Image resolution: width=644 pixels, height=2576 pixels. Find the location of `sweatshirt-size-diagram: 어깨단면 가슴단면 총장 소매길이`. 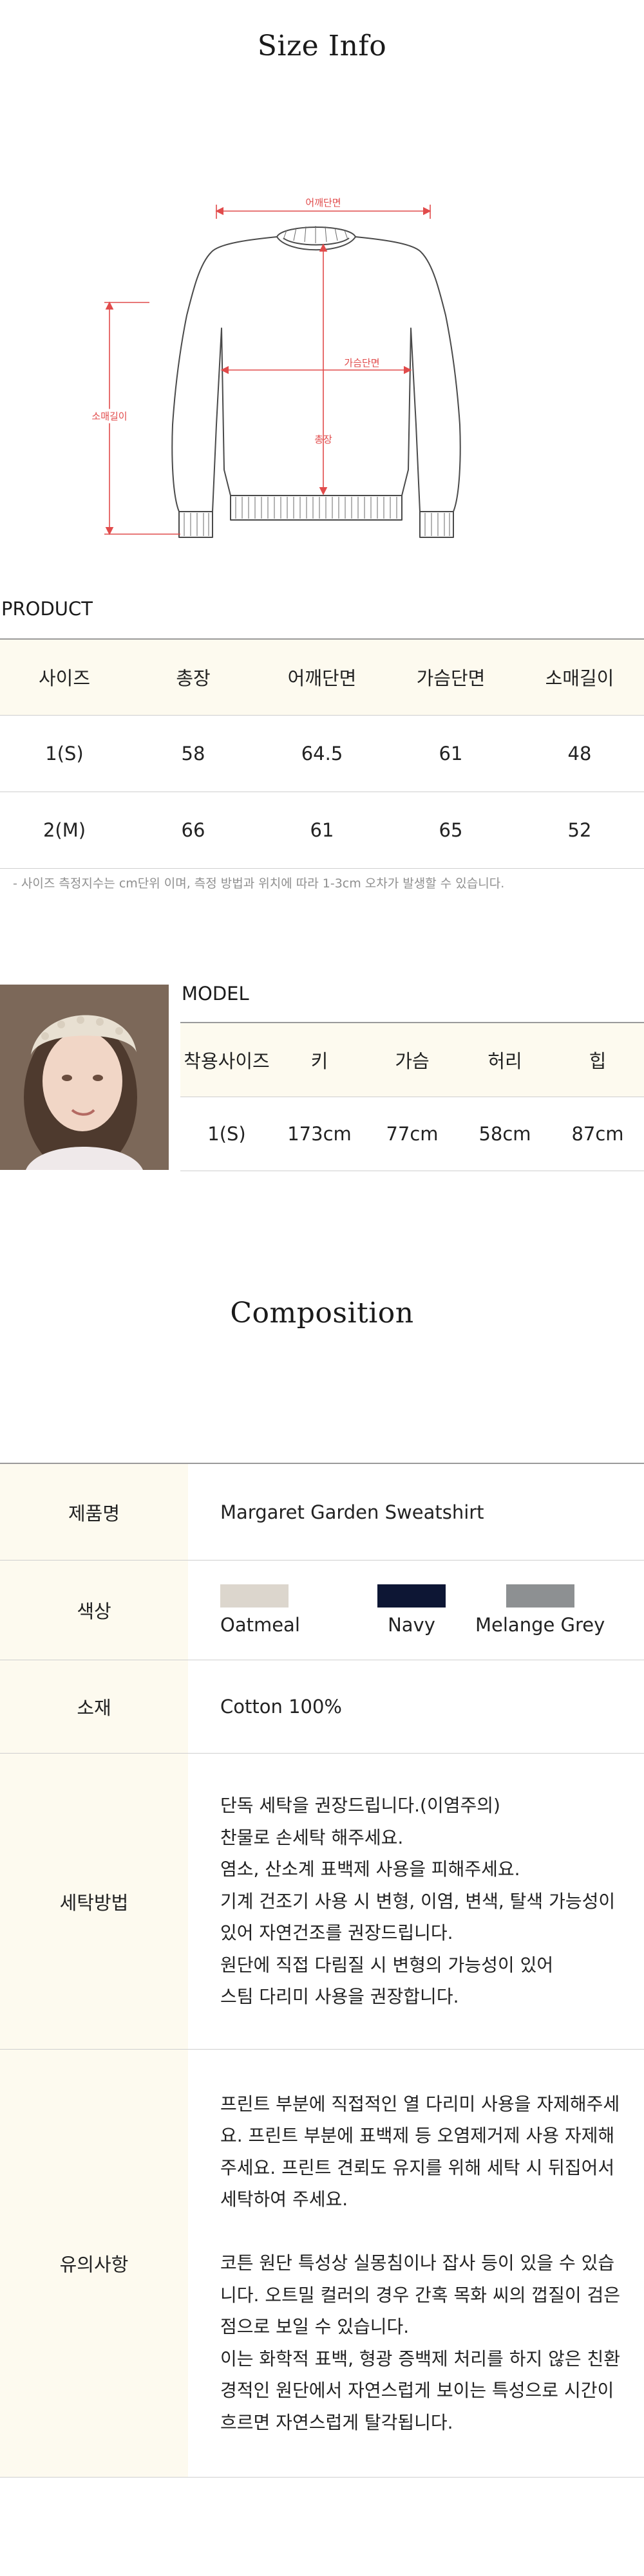

sweatshirt-size-diagram: 어깨단면 가슴단면 총장 소매길이 is located at coordinates (275, 367).